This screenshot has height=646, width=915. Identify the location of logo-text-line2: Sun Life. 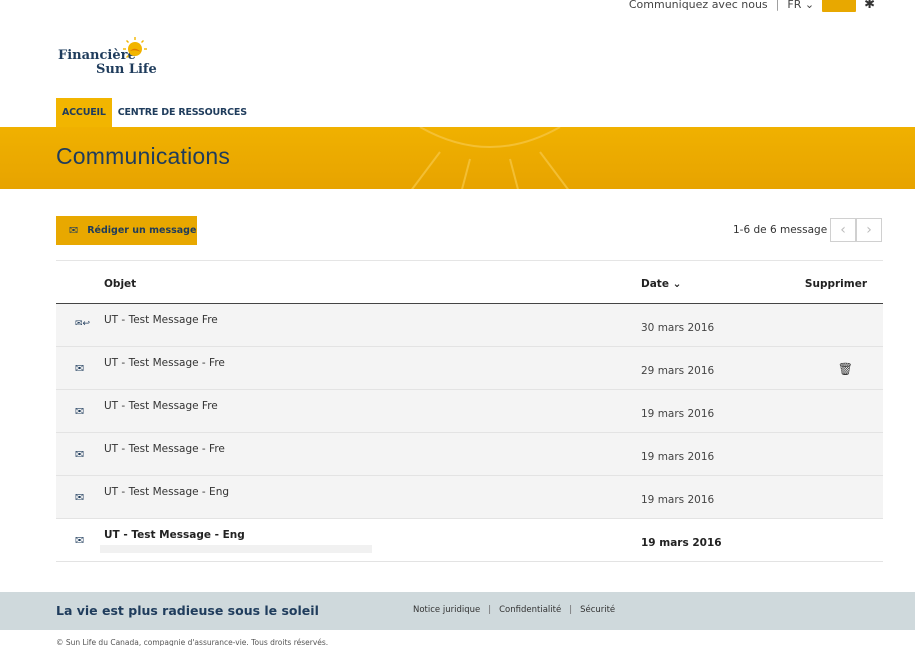
(126, 69).